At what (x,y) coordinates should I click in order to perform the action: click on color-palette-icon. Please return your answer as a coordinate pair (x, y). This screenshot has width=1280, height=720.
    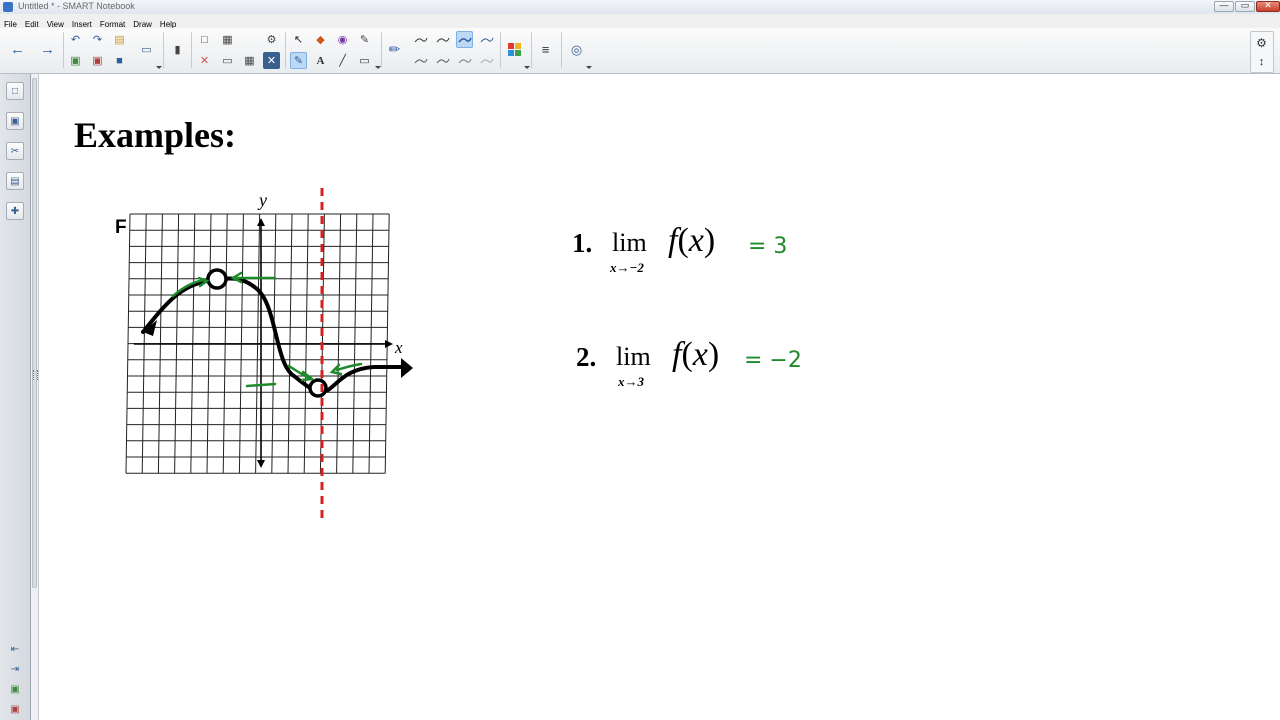
    Looking at the image, I should click on (514, 49).